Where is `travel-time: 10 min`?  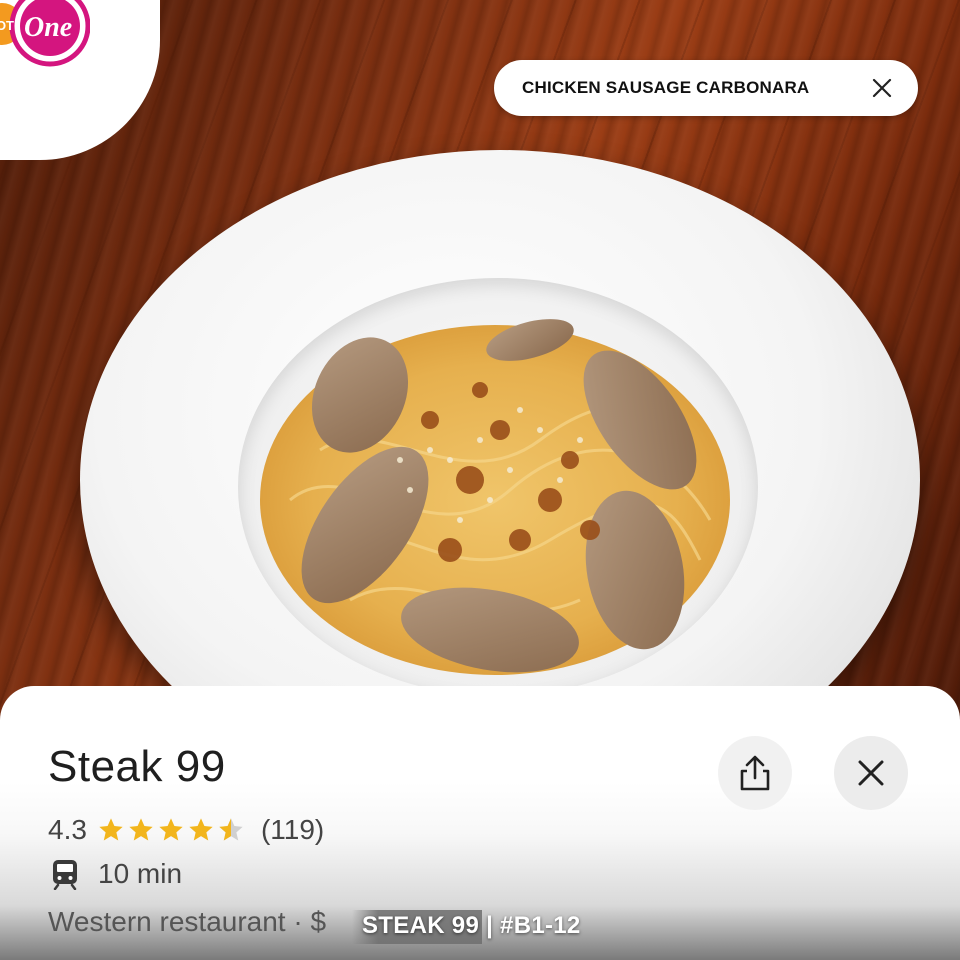
travel-time: 10 min is located at coordinates (140, 873).